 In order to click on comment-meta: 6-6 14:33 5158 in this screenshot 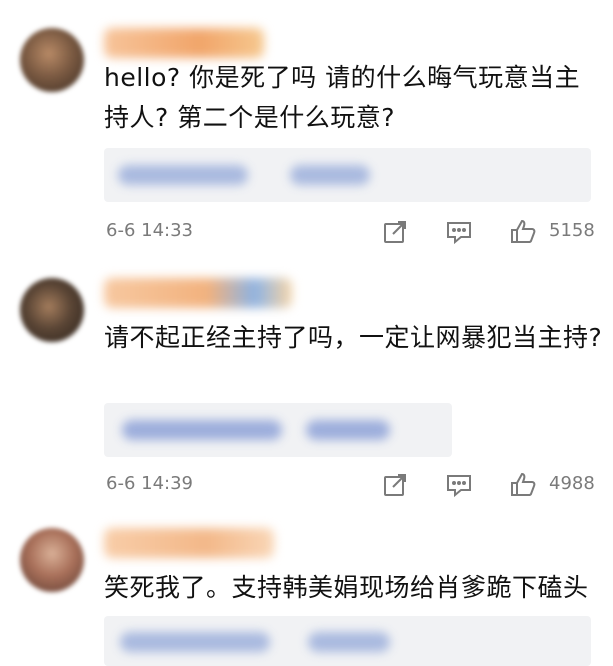, I will do `click(306, 232)`.